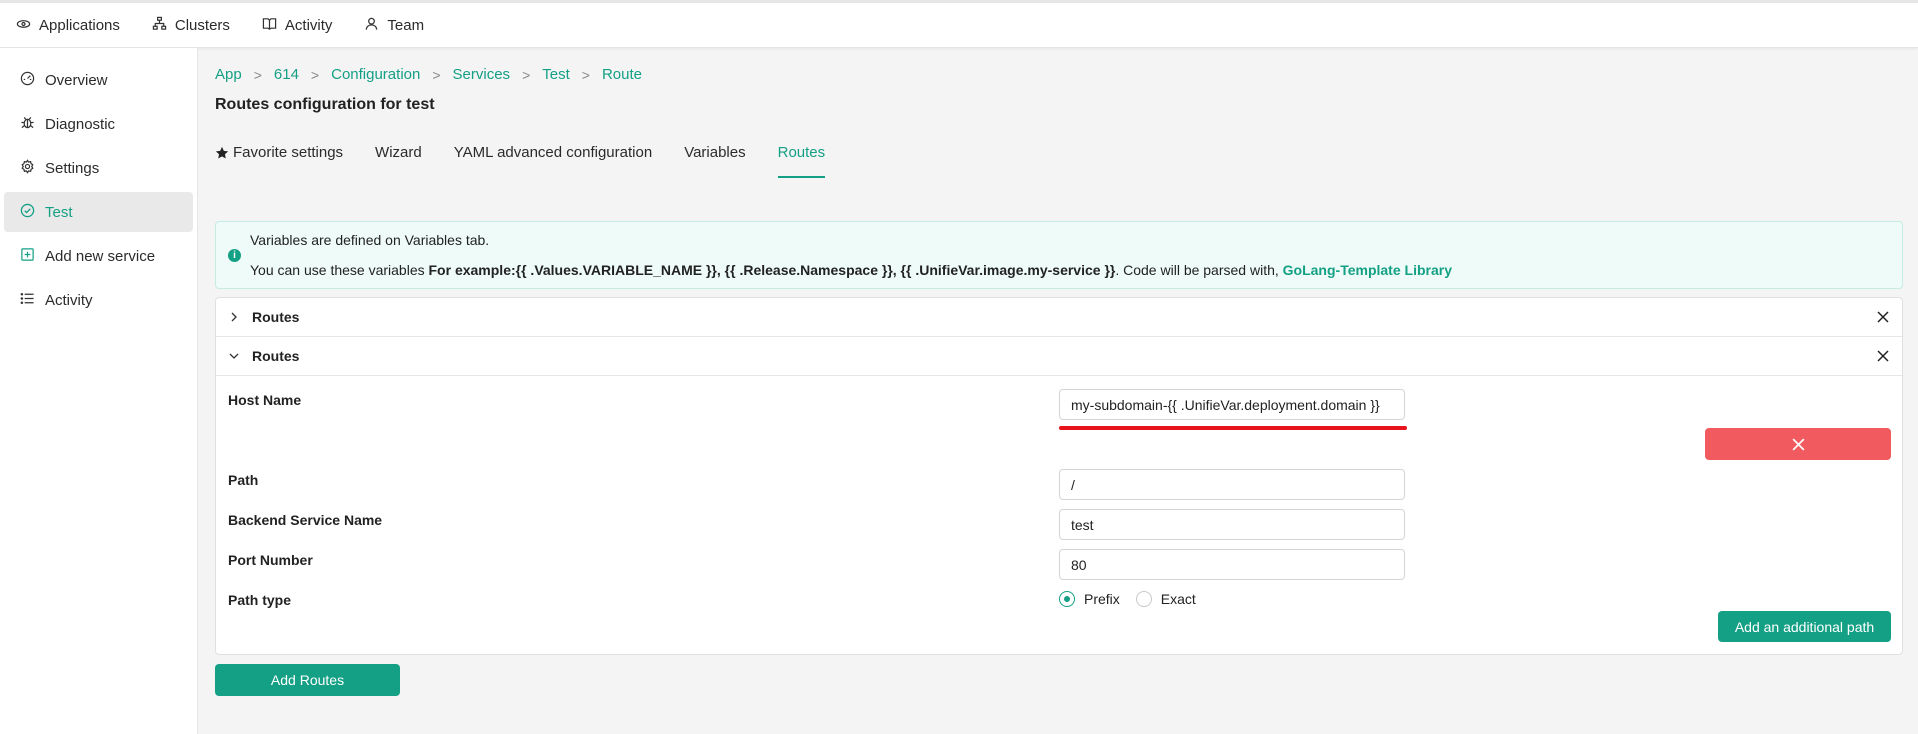 The height and width of the screenshot is (734, 1918). Describe the element at coordinates (1102, 599) in the screenshot. I see `radio-label: Prefix` at that location.